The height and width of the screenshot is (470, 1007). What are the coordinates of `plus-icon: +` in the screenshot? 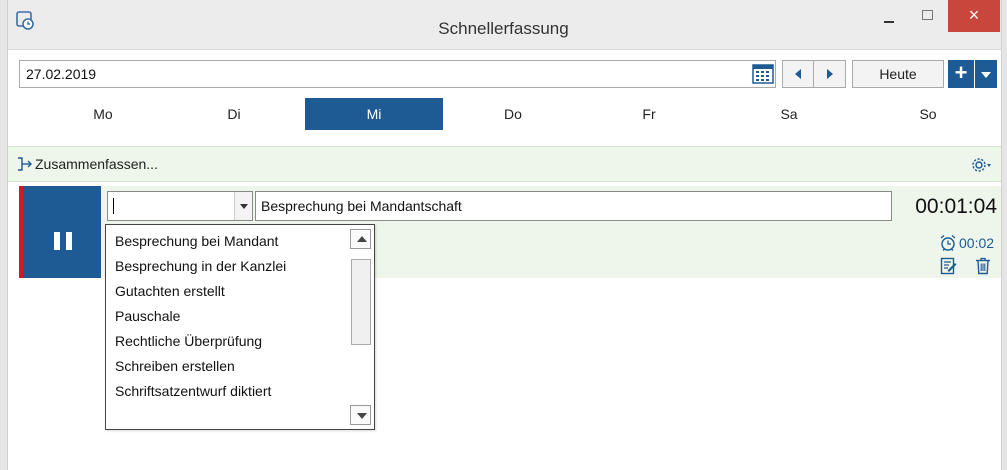 It's located at (961, 72).